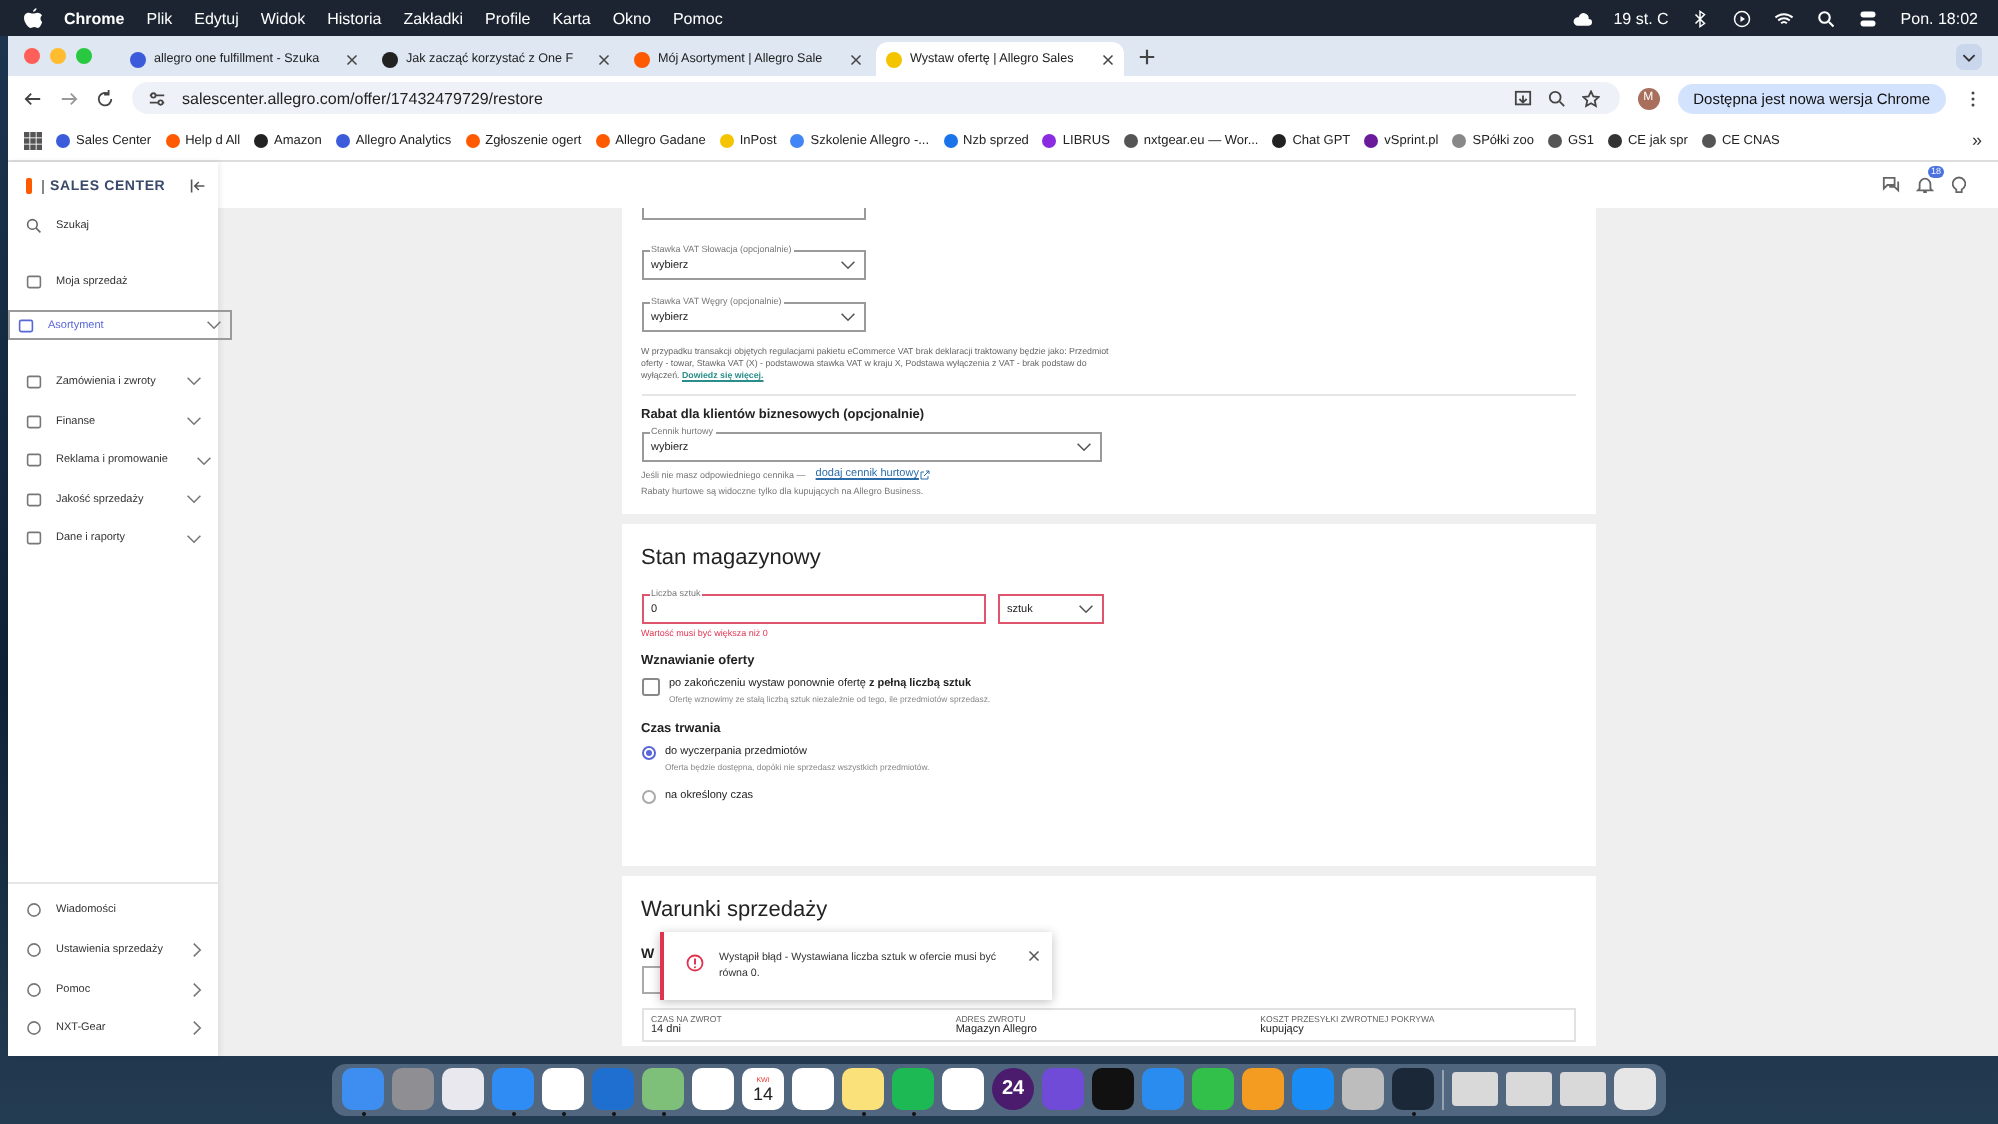 This screenshot has height=1124, width=1998. I want to click on card-title: Warunki sprzedaży, so click(735, 911).